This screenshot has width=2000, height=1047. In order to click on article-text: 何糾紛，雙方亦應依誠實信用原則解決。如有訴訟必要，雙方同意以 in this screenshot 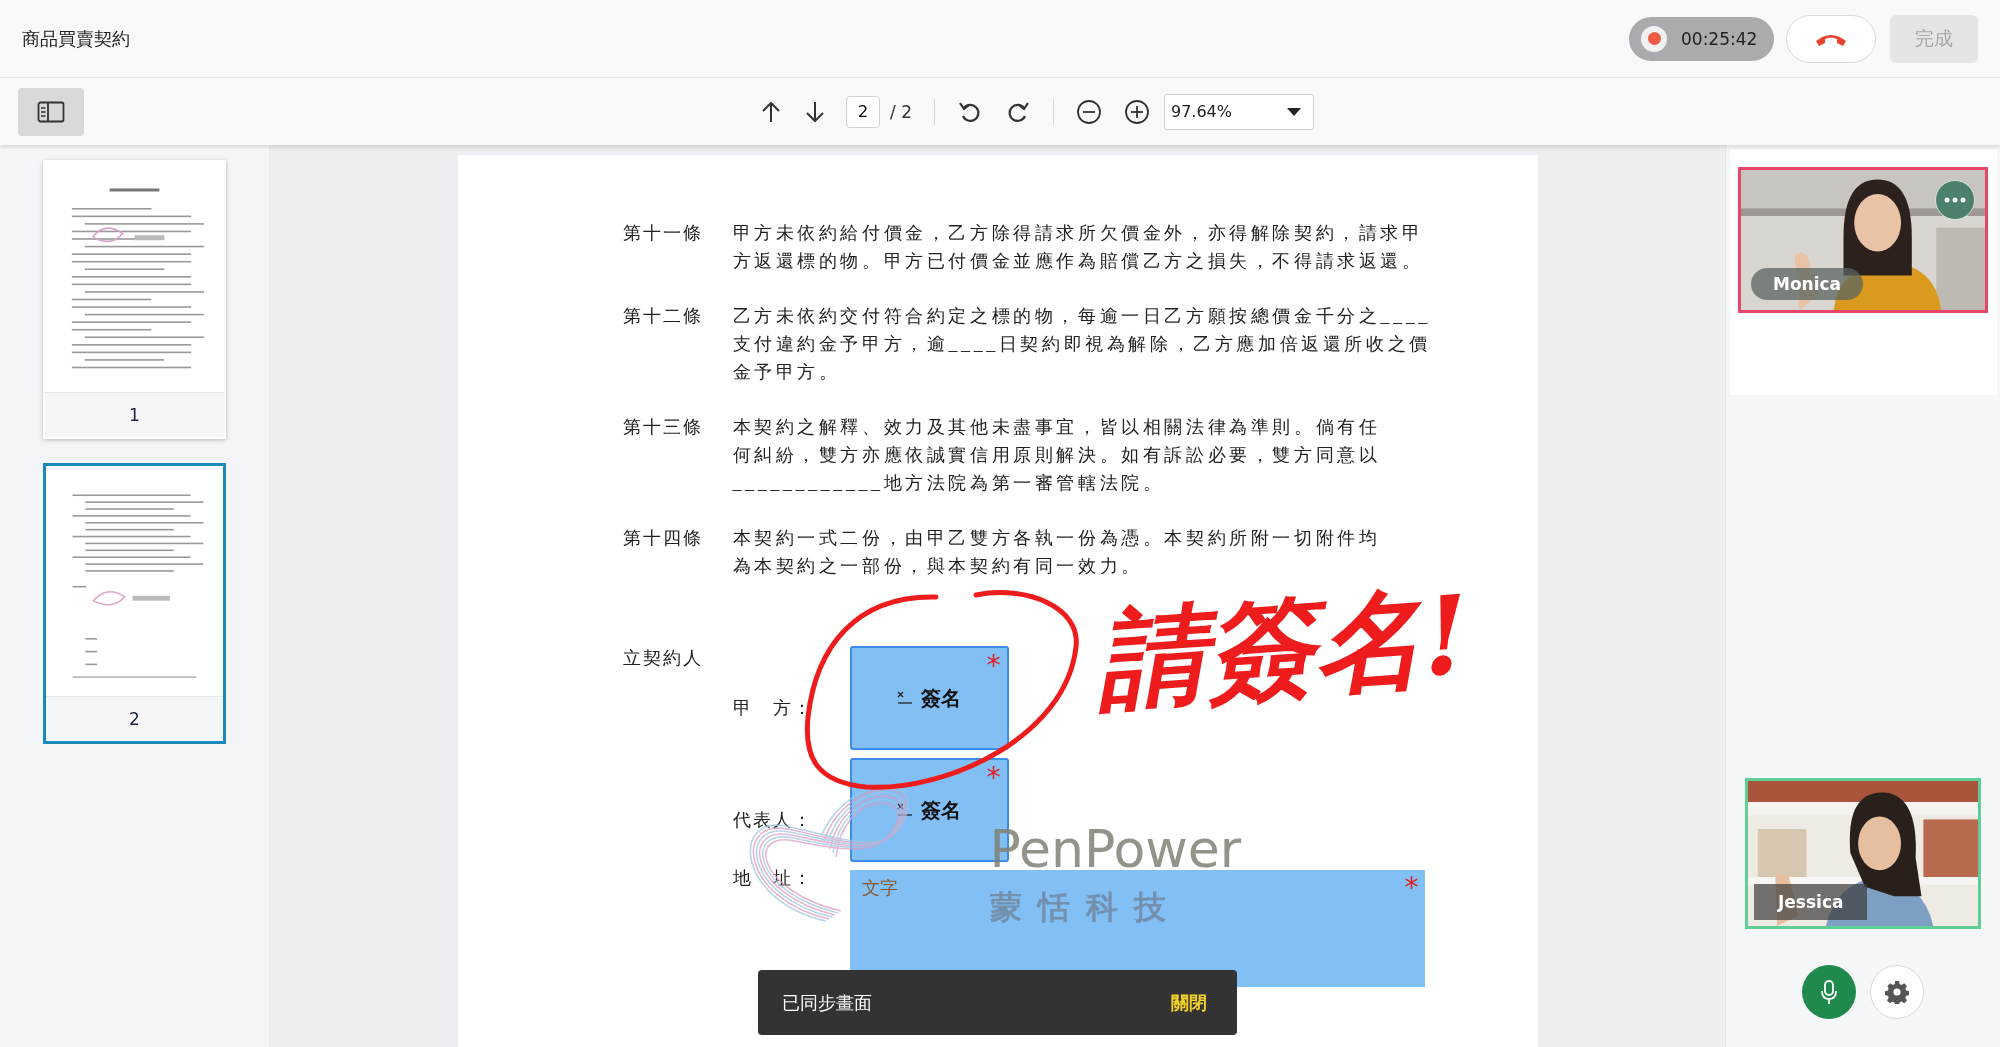, I will do `click(1056, 455)`.